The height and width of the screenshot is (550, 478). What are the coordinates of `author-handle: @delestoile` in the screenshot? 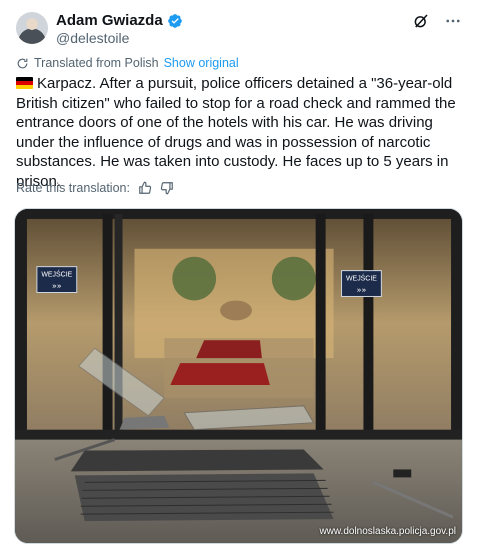 It's located at (92, 38).